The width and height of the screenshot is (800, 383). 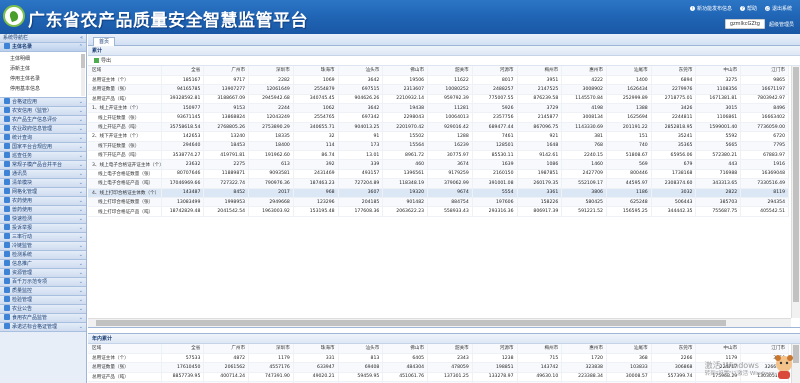 I want to click on help-link: ? 帮助, so click(x=748, y=8).